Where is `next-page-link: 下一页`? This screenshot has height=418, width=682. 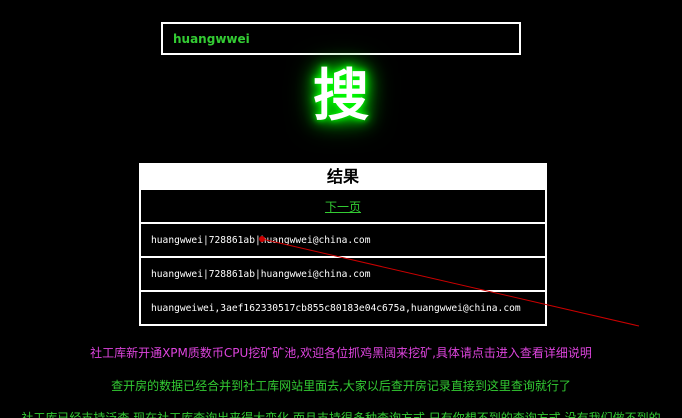 next-page-link: 下一页 is located at coordinates (343, 206).